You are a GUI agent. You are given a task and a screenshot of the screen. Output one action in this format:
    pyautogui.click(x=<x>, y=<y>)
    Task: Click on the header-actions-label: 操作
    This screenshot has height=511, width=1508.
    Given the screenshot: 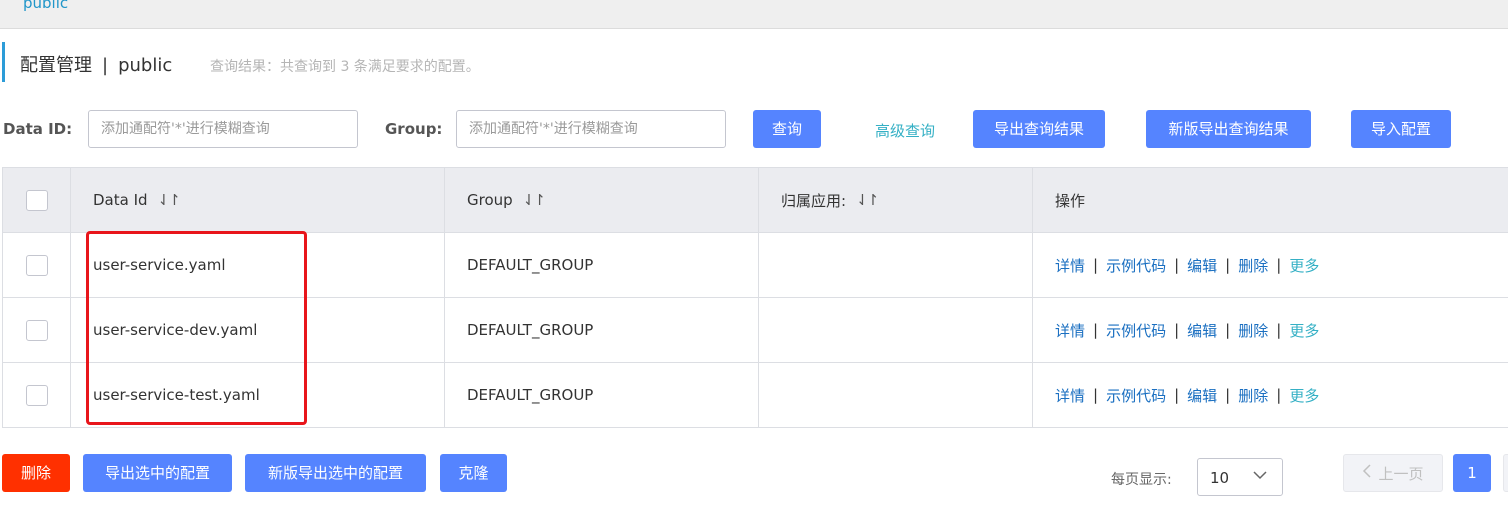 What is the action you would take?
    pyautogui.click(x=1070, y=200)
    